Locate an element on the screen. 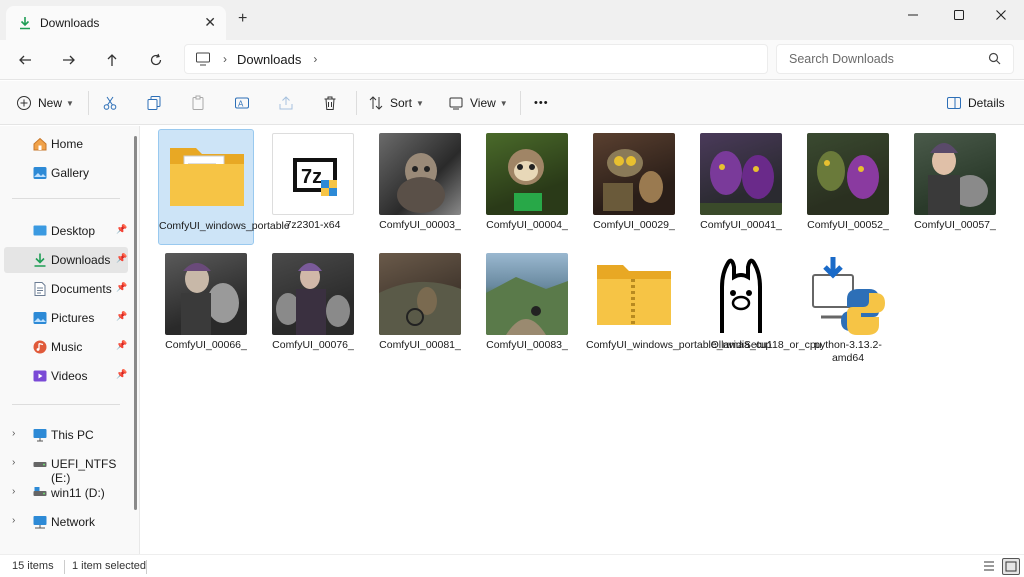  navigation-bar: › Downloads › Search Downloads is located at coordinates (512, 60).